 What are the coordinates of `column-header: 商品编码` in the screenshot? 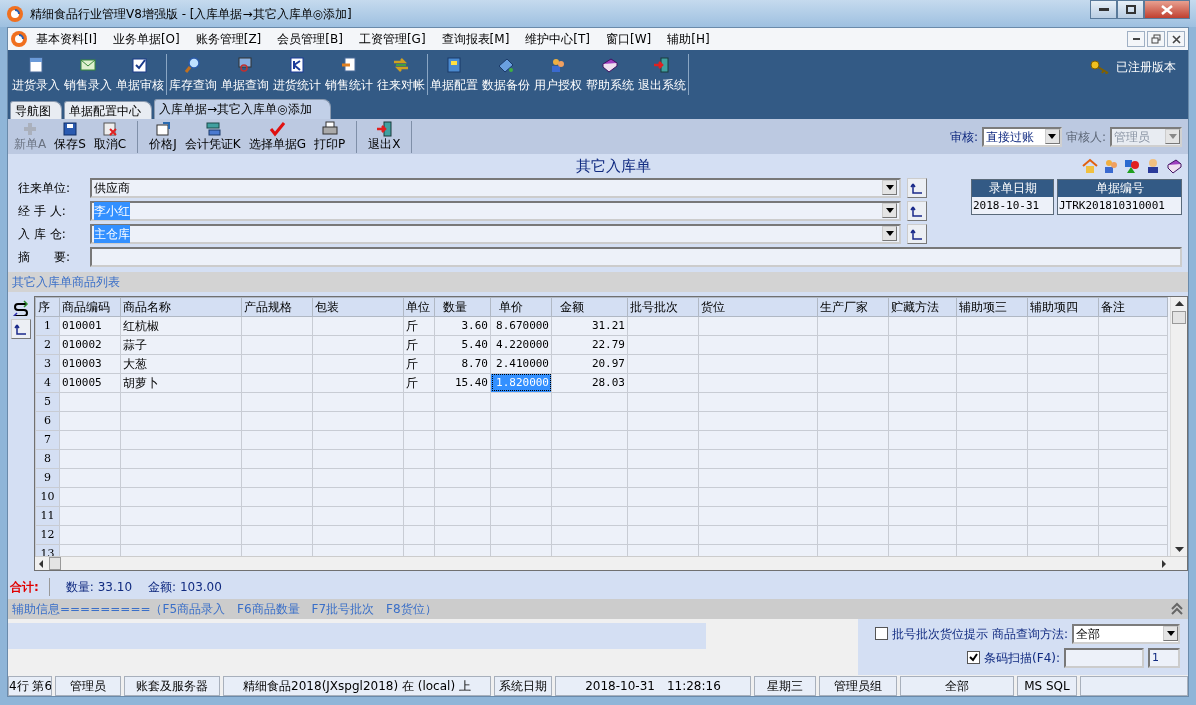 It's located at (90, 307).